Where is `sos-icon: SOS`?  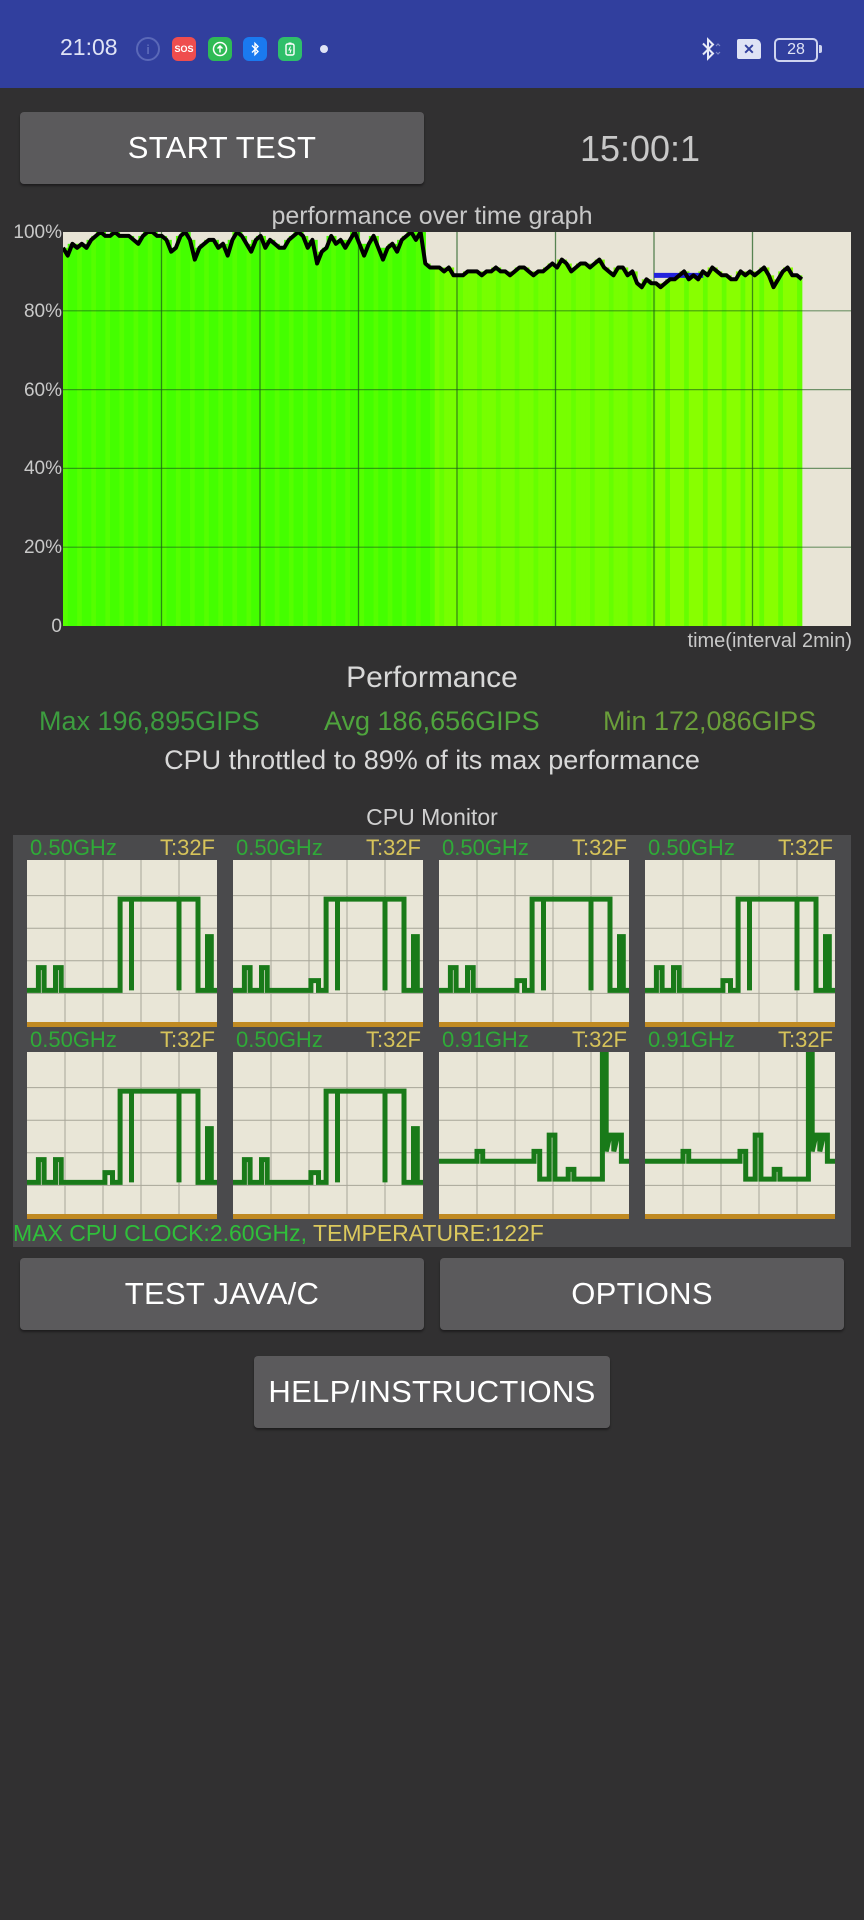 sos-icon: SOS is located at coordinates (184, 49).